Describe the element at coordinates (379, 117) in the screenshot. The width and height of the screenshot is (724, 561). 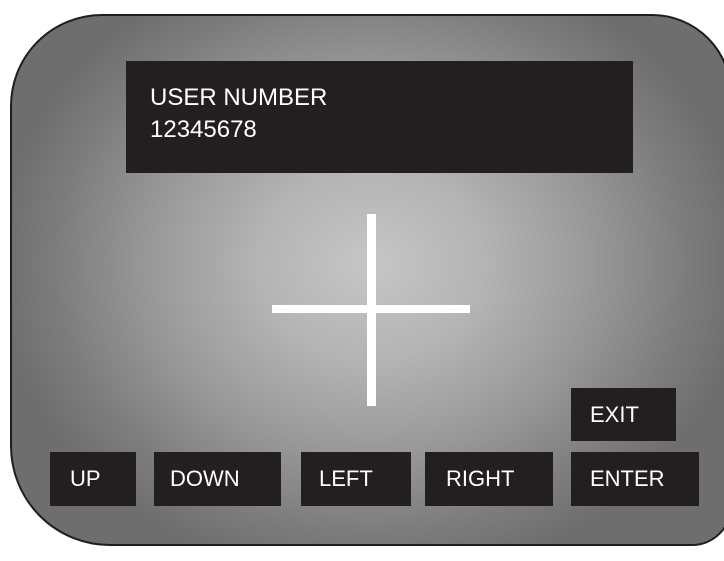
I see `user-number-display: USER NUMBER 12345678` at that location.